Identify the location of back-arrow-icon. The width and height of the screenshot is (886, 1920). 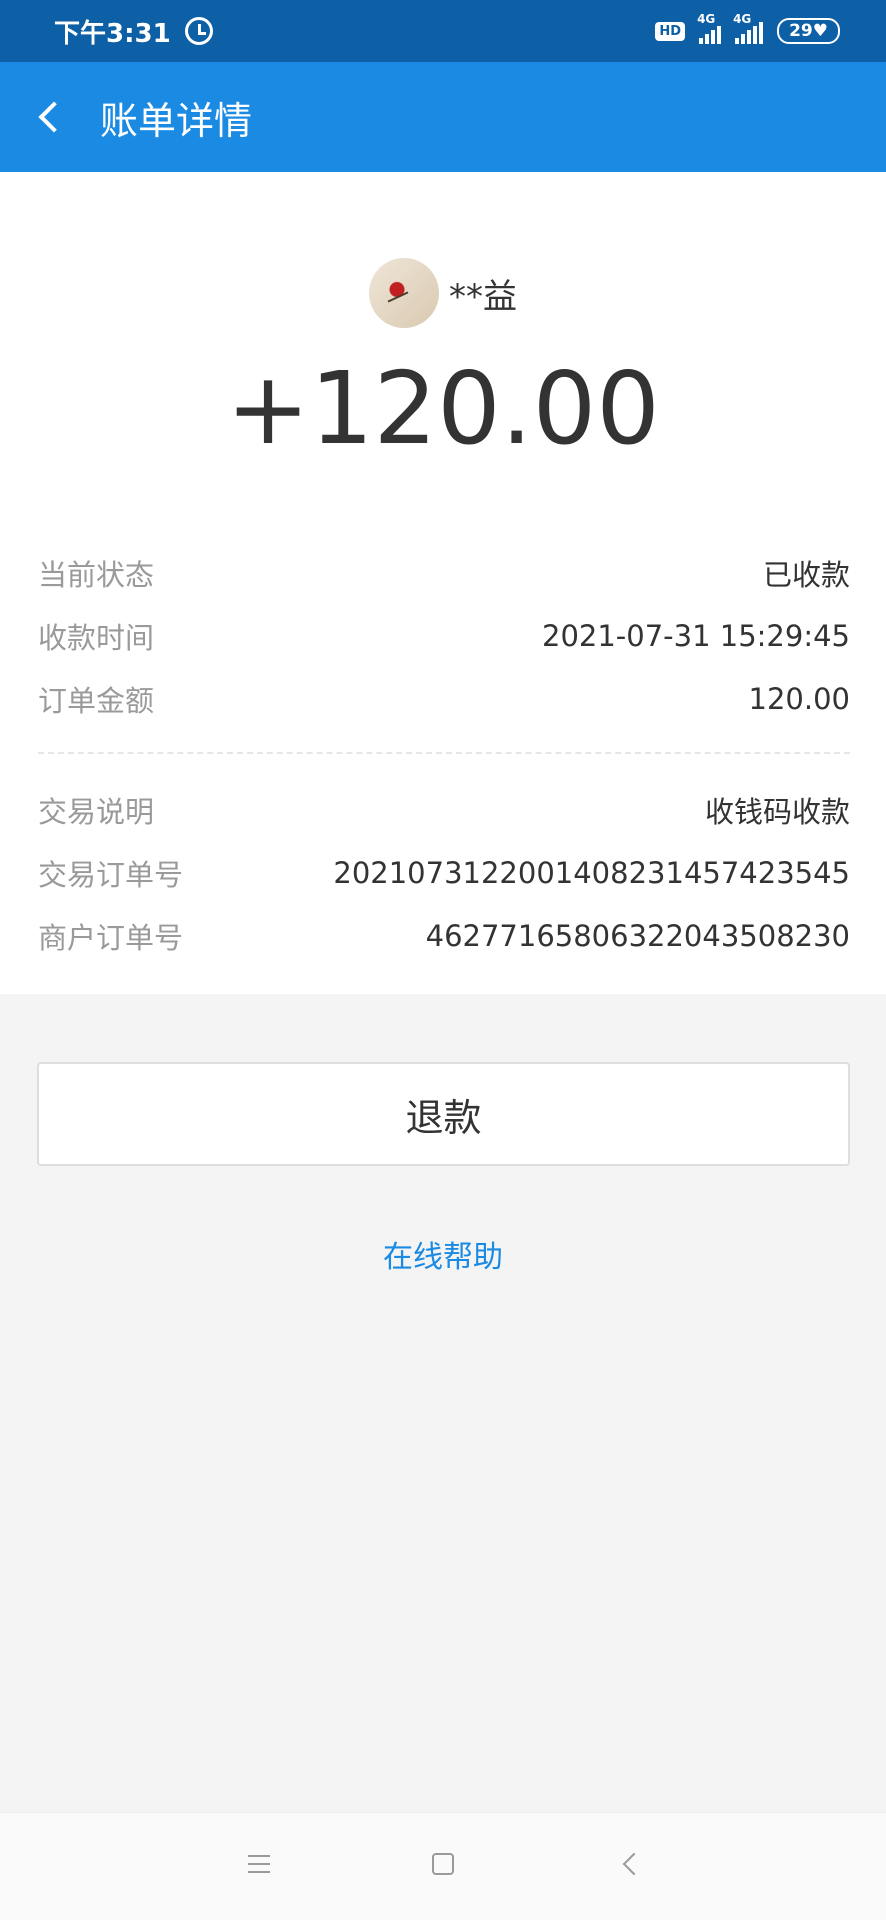
(54, 117).